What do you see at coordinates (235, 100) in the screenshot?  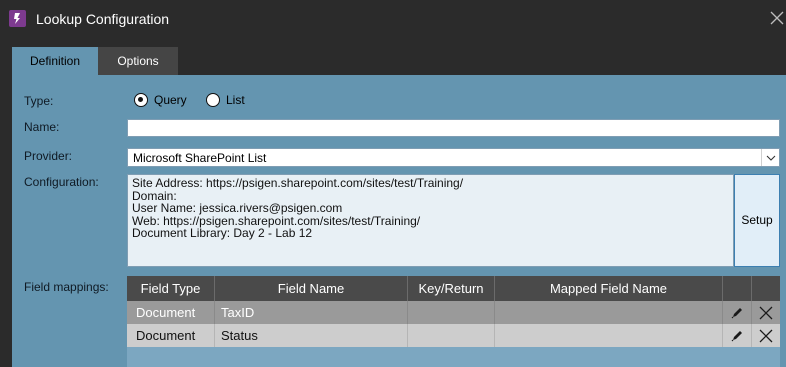 I see `type-list-label: List` at bounding box center [235, 100].